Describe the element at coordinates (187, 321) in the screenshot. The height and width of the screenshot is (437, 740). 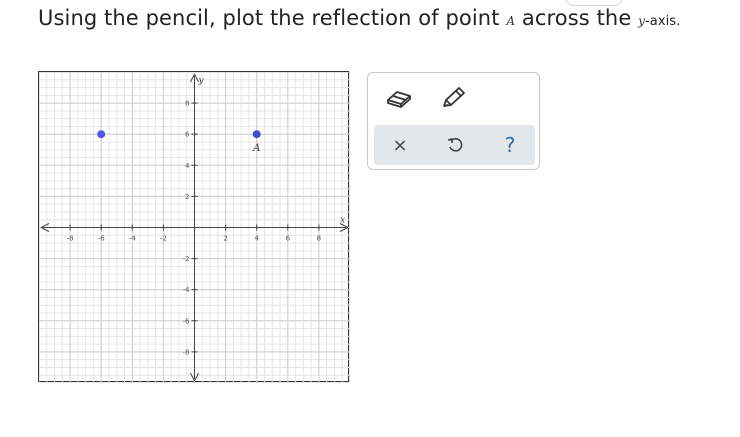
I see `y-tick-label: -6` at that location.